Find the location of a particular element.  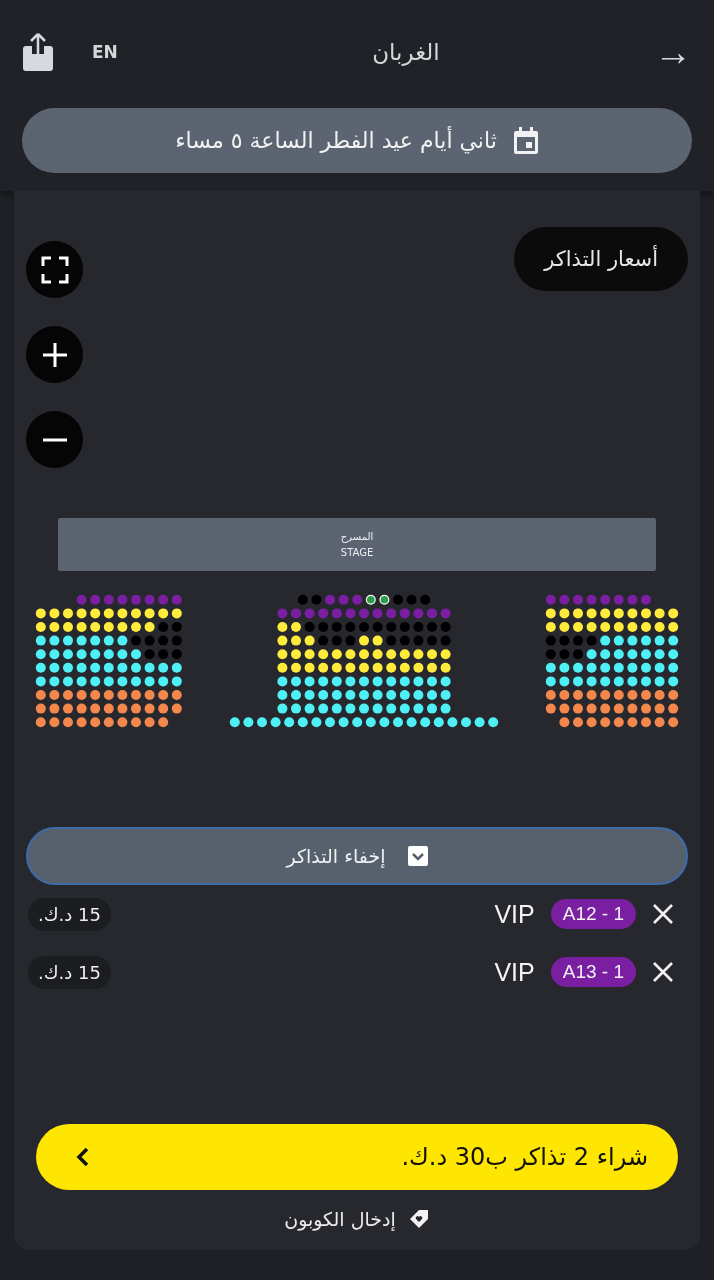

zoom-out-button is located at coordinates (54, 439).